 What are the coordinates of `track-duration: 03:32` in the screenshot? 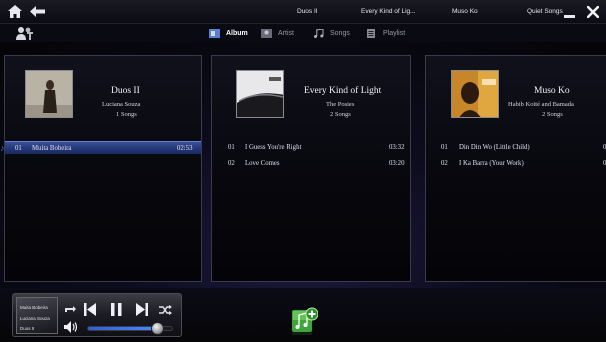 It's located at (397, 147).